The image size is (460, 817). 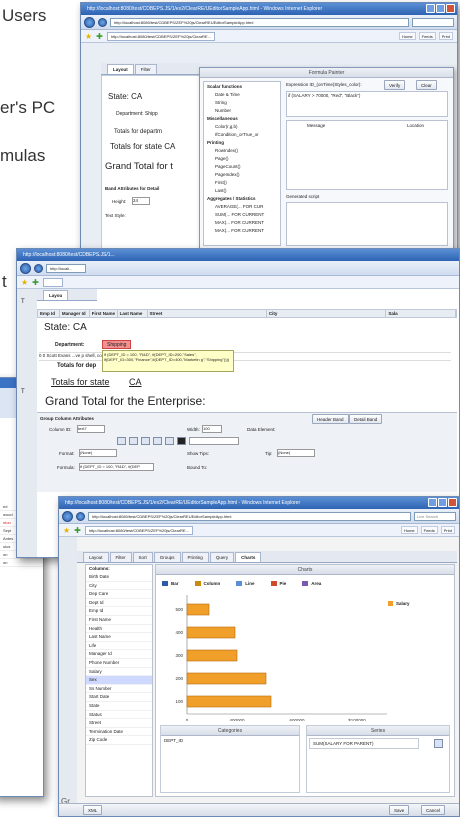 I want to click on width-input: 100, so click(x=212, y=429).